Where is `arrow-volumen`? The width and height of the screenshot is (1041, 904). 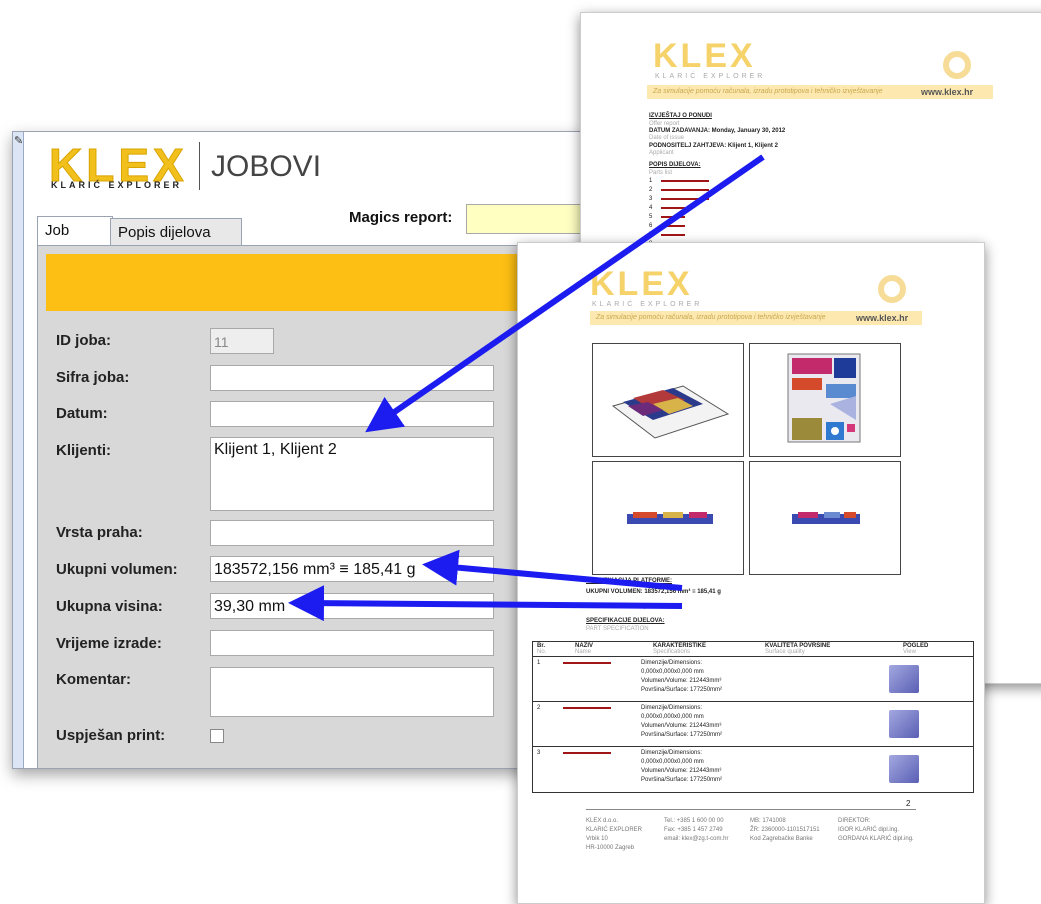 arrow-volumen is located at coordinates (552, 570).